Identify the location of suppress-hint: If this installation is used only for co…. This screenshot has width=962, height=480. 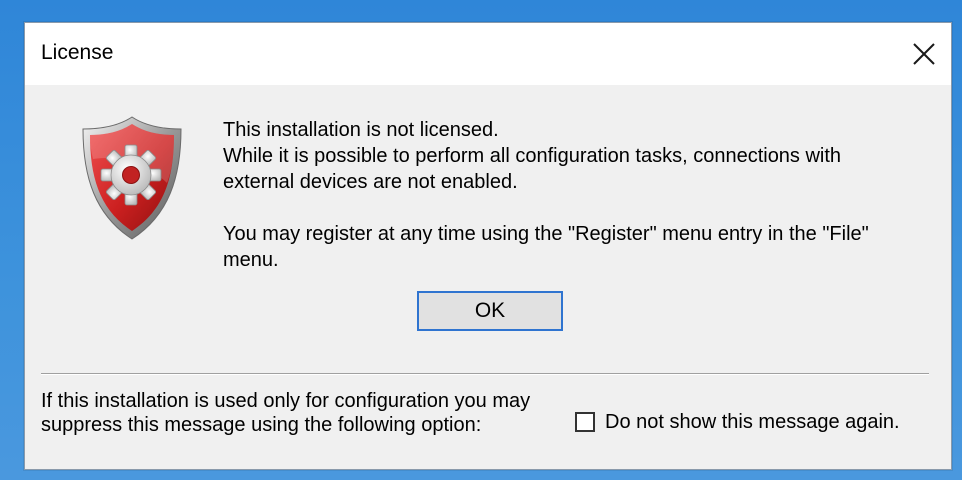
(311, 413).